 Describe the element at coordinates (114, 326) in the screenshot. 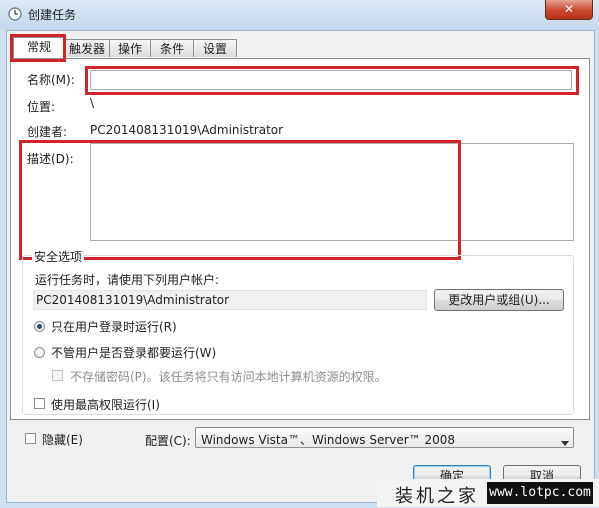

I see `radio-run-logged-on-label: 只在用户登录时运行(R)` at that location.